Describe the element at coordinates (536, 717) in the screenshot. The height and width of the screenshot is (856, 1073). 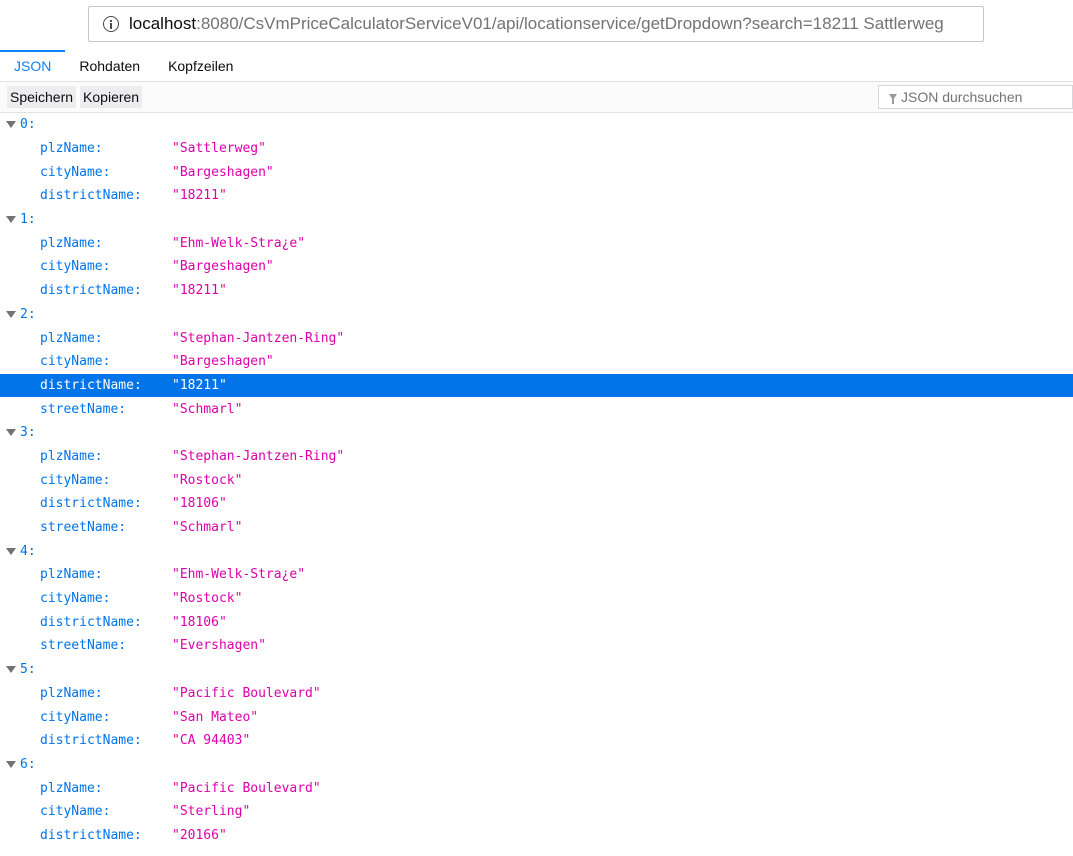
I see `property-row: cityName: "San Mateo"` at that location.